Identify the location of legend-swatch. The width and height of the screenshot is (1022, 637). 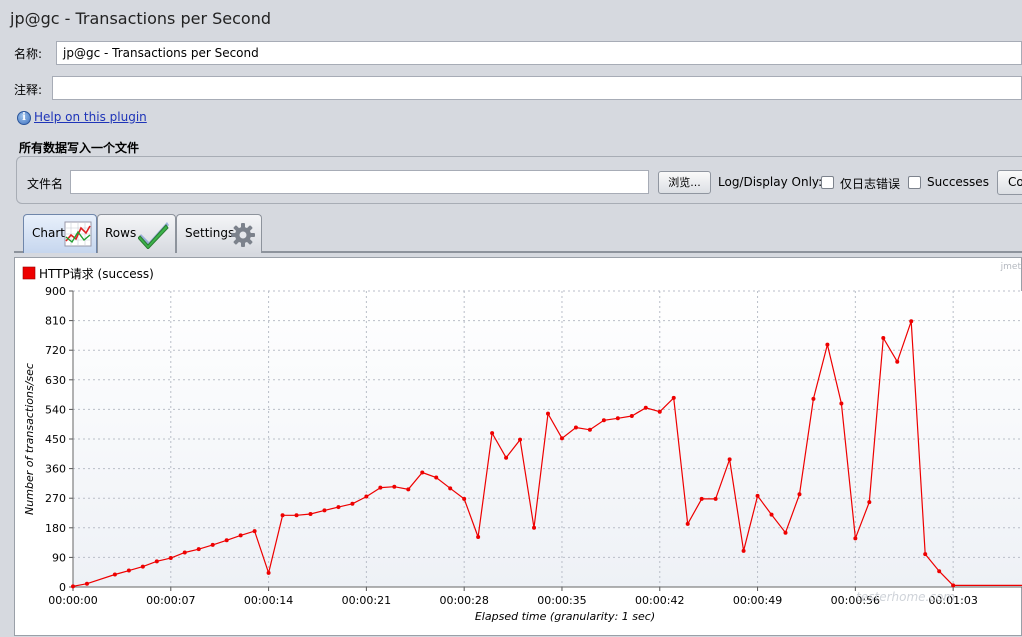
(29, 273).